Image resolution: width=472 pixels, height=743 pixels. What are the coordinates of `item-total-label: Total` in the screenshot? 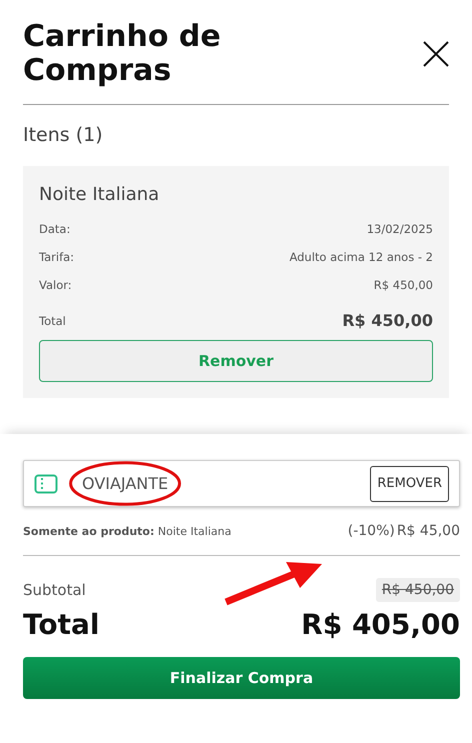 It's located at (52, 321).